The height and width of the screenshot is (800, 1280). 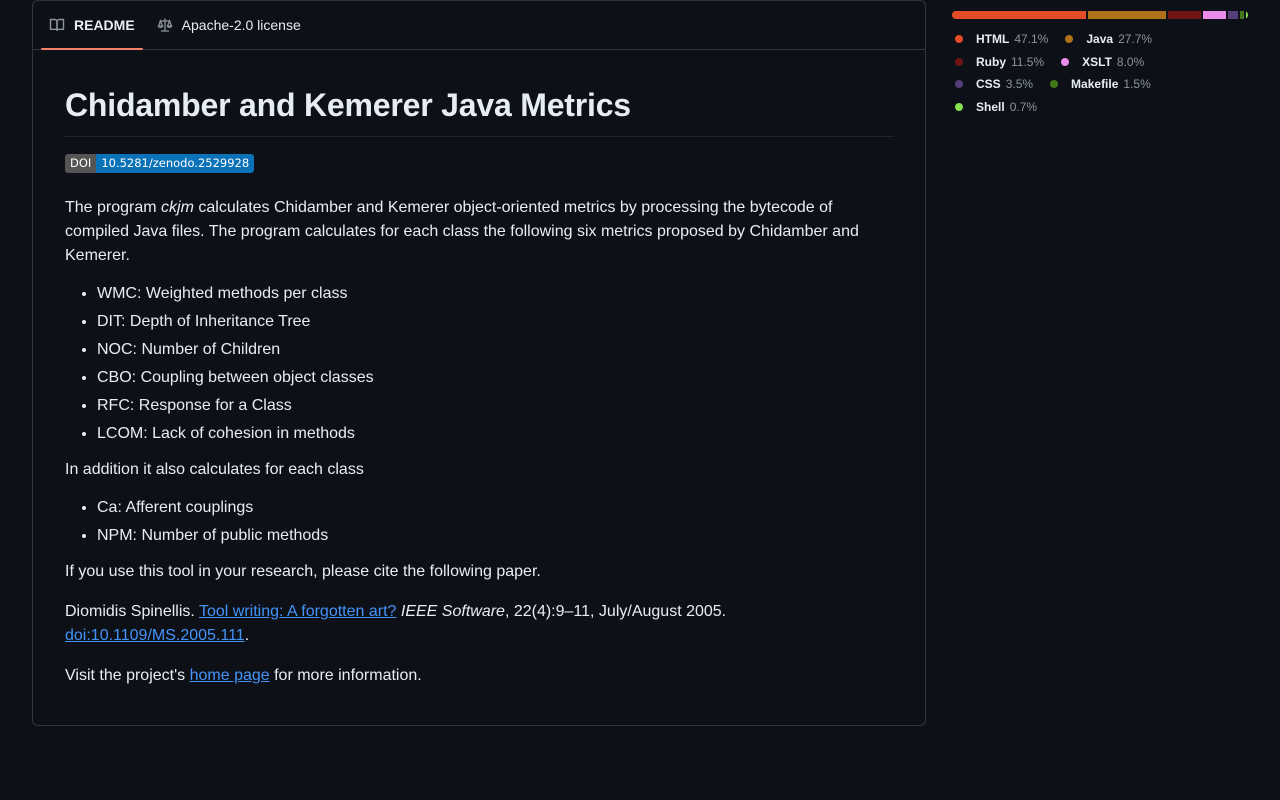 I want to click on tab-license-label: Apache-2.0 license, so click(x=241, y=25).